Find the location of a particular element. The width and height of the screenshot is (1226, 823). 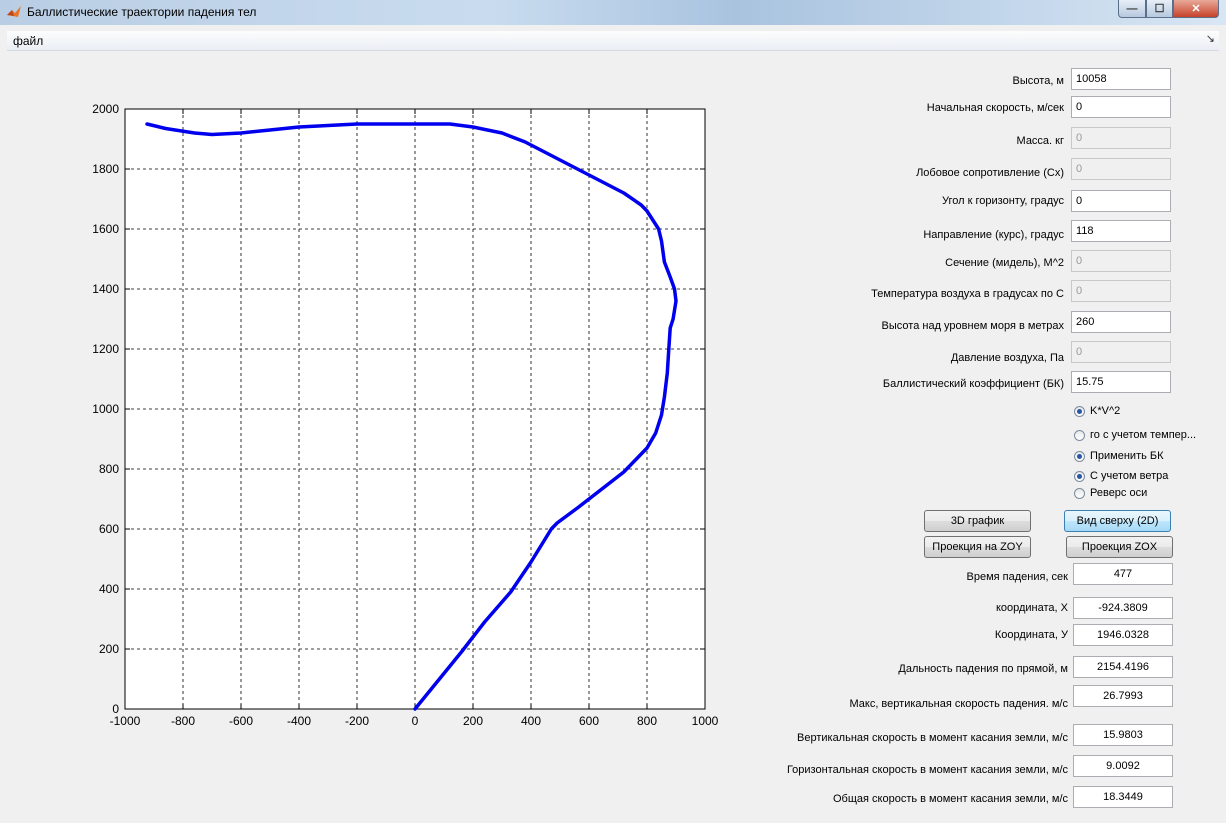

result-label-4: Макс, вертикальная скорость падения. м/с is located at coordinates (958, 704).